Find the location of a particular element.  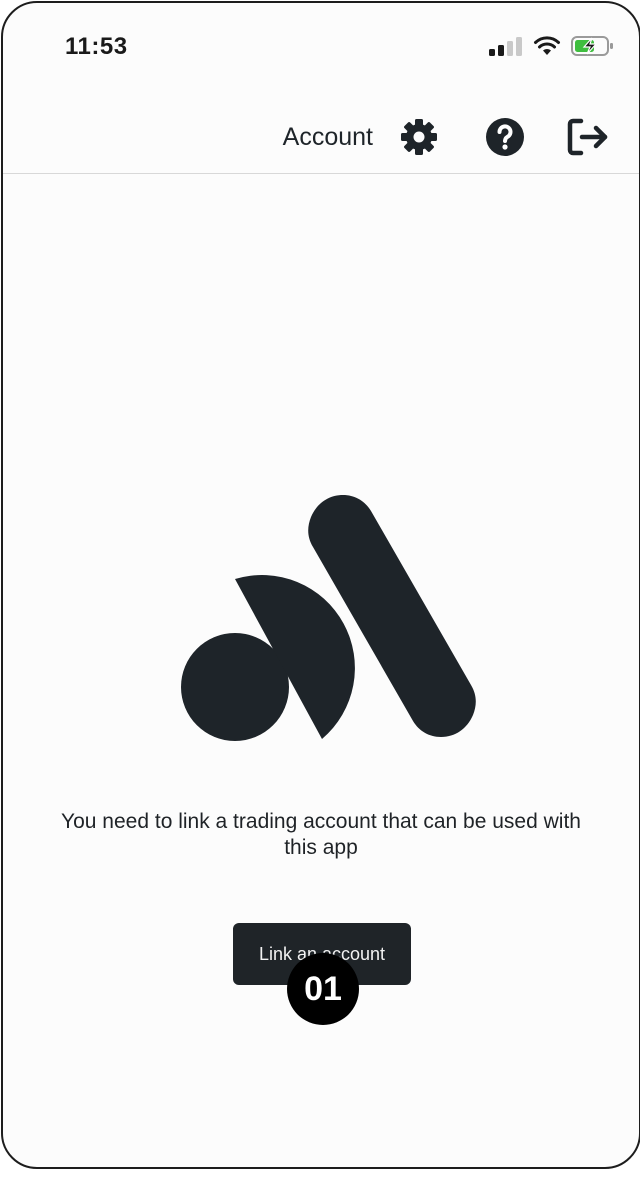

status-icons is located at coordinates (552, 48).